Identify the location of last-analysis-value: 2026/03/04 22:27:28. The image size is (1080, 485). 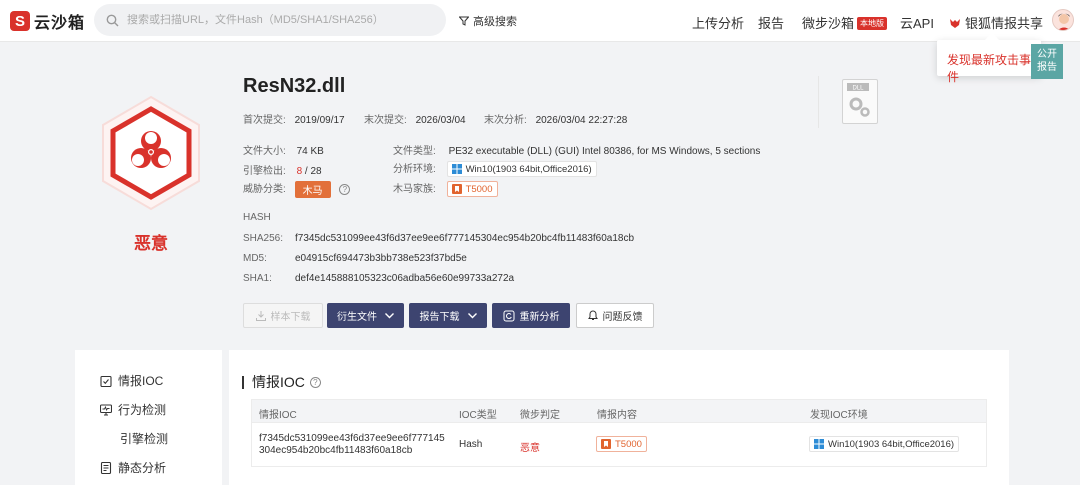
(581, 120).